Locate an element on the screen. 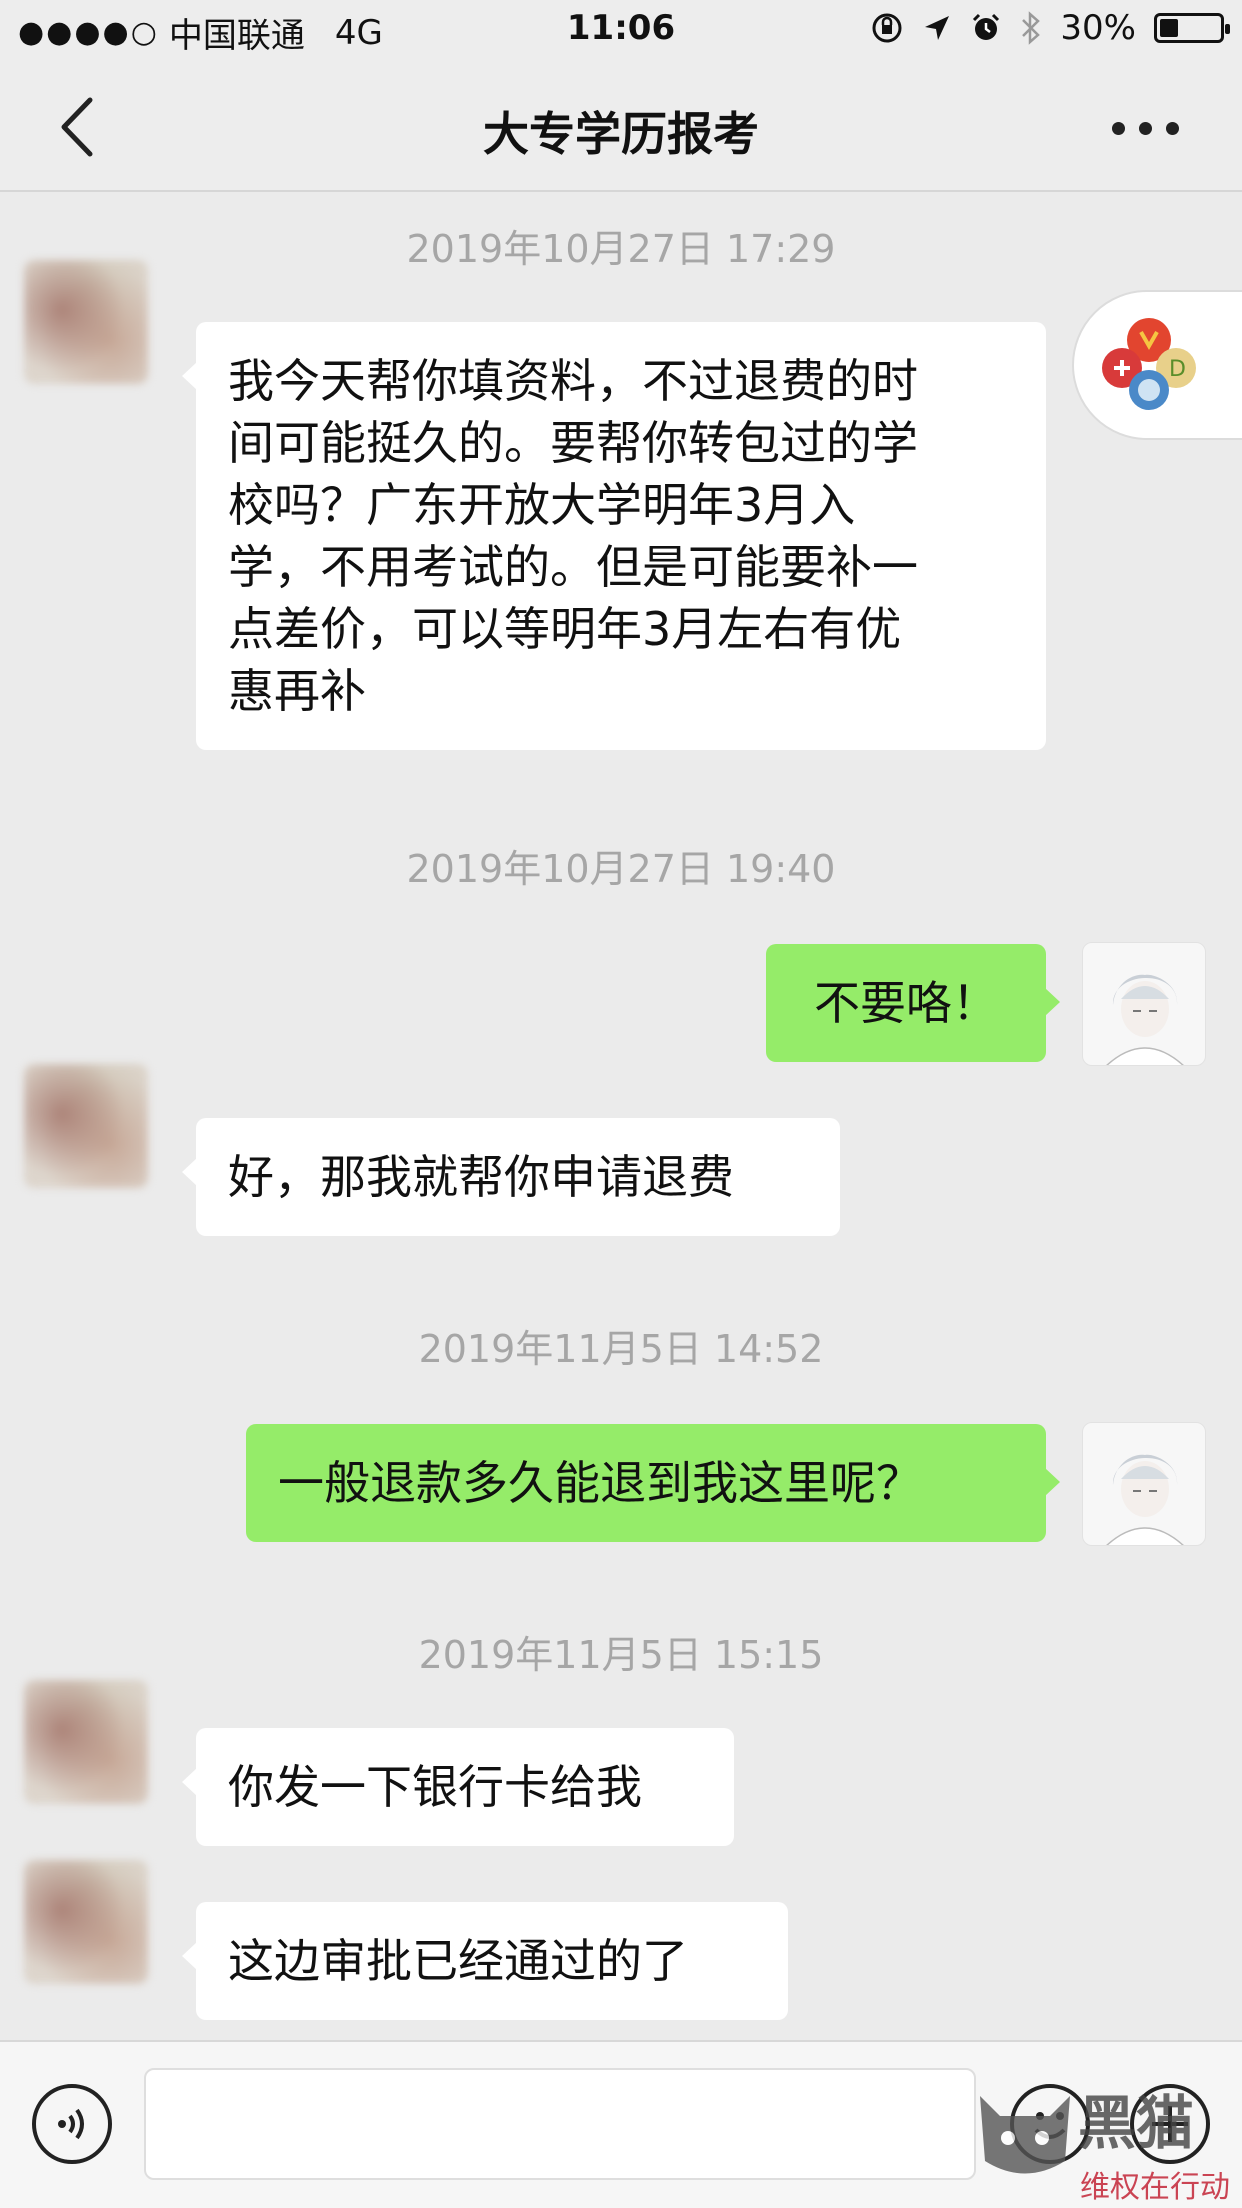  cat-logo-icon is located at coordinates (1025, 2135).